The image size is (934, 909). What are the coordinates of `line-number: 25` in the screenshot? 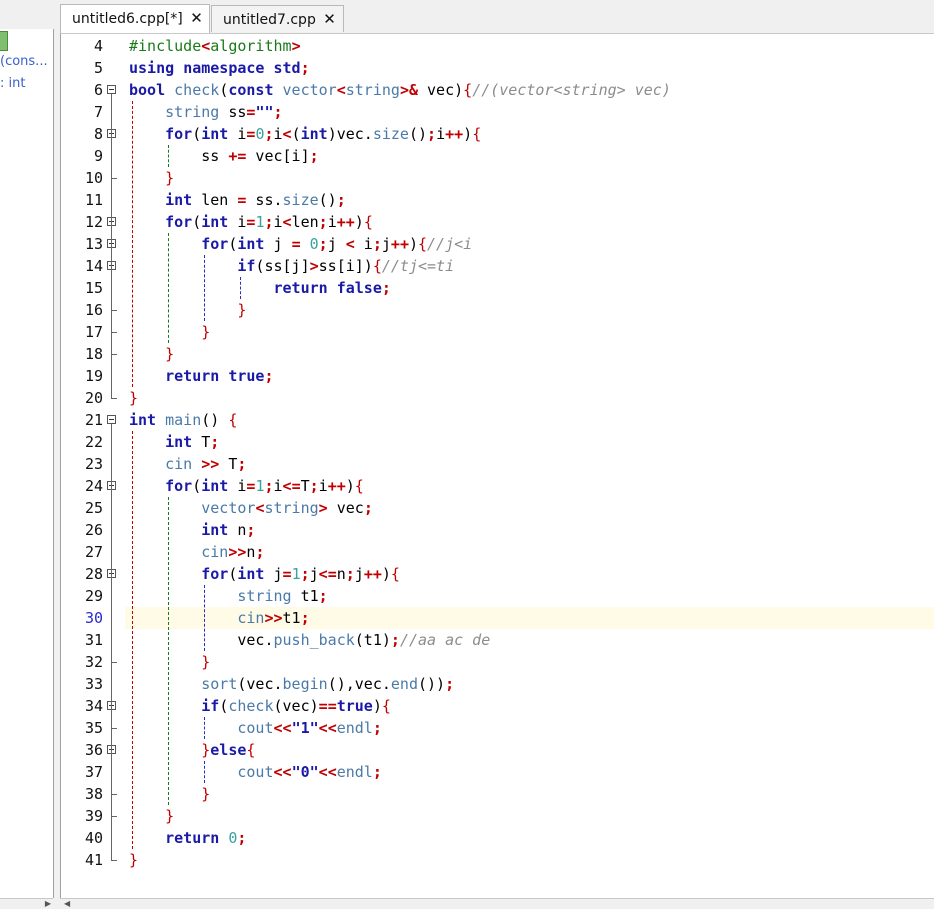 It's located at (93, 508).